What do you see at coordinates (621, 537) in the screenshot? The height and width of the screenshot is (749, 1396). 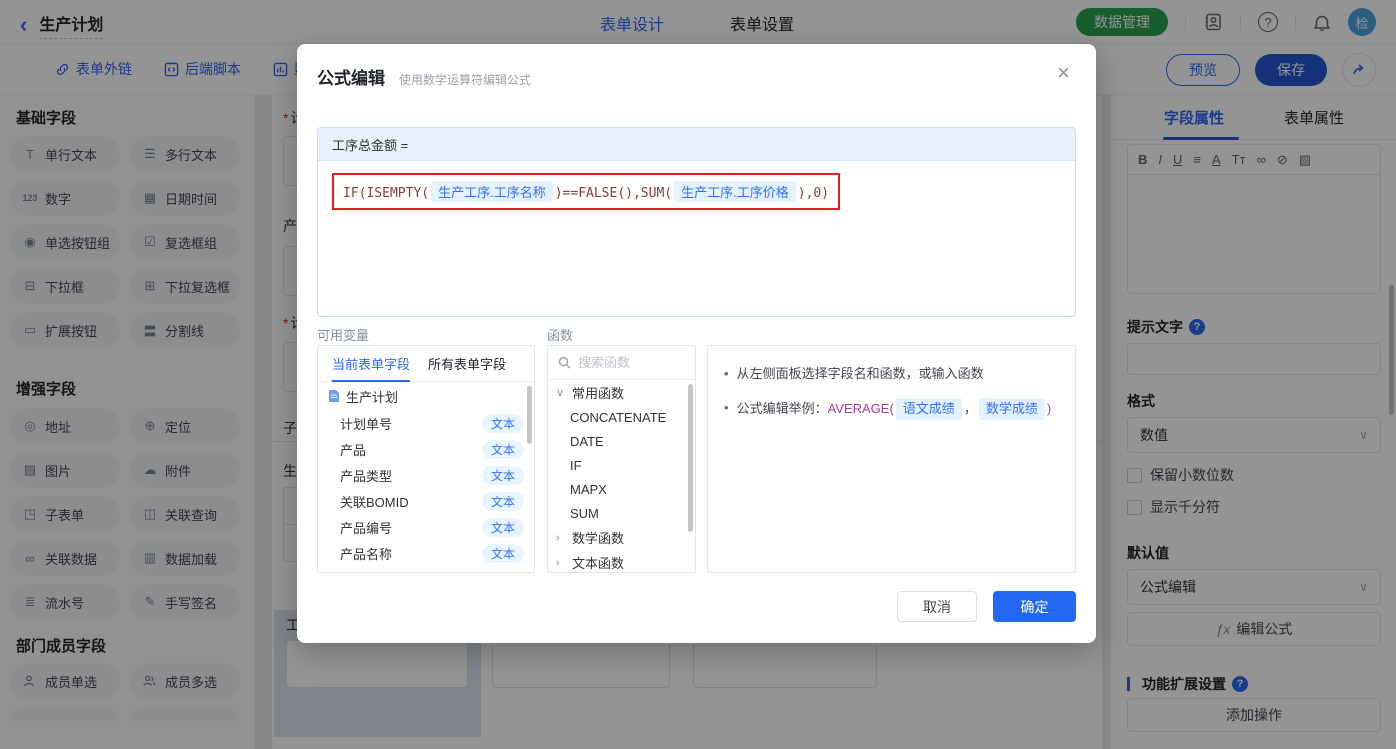 I see `function-group-math: › 数学函数` at bounding box center [621, 537].